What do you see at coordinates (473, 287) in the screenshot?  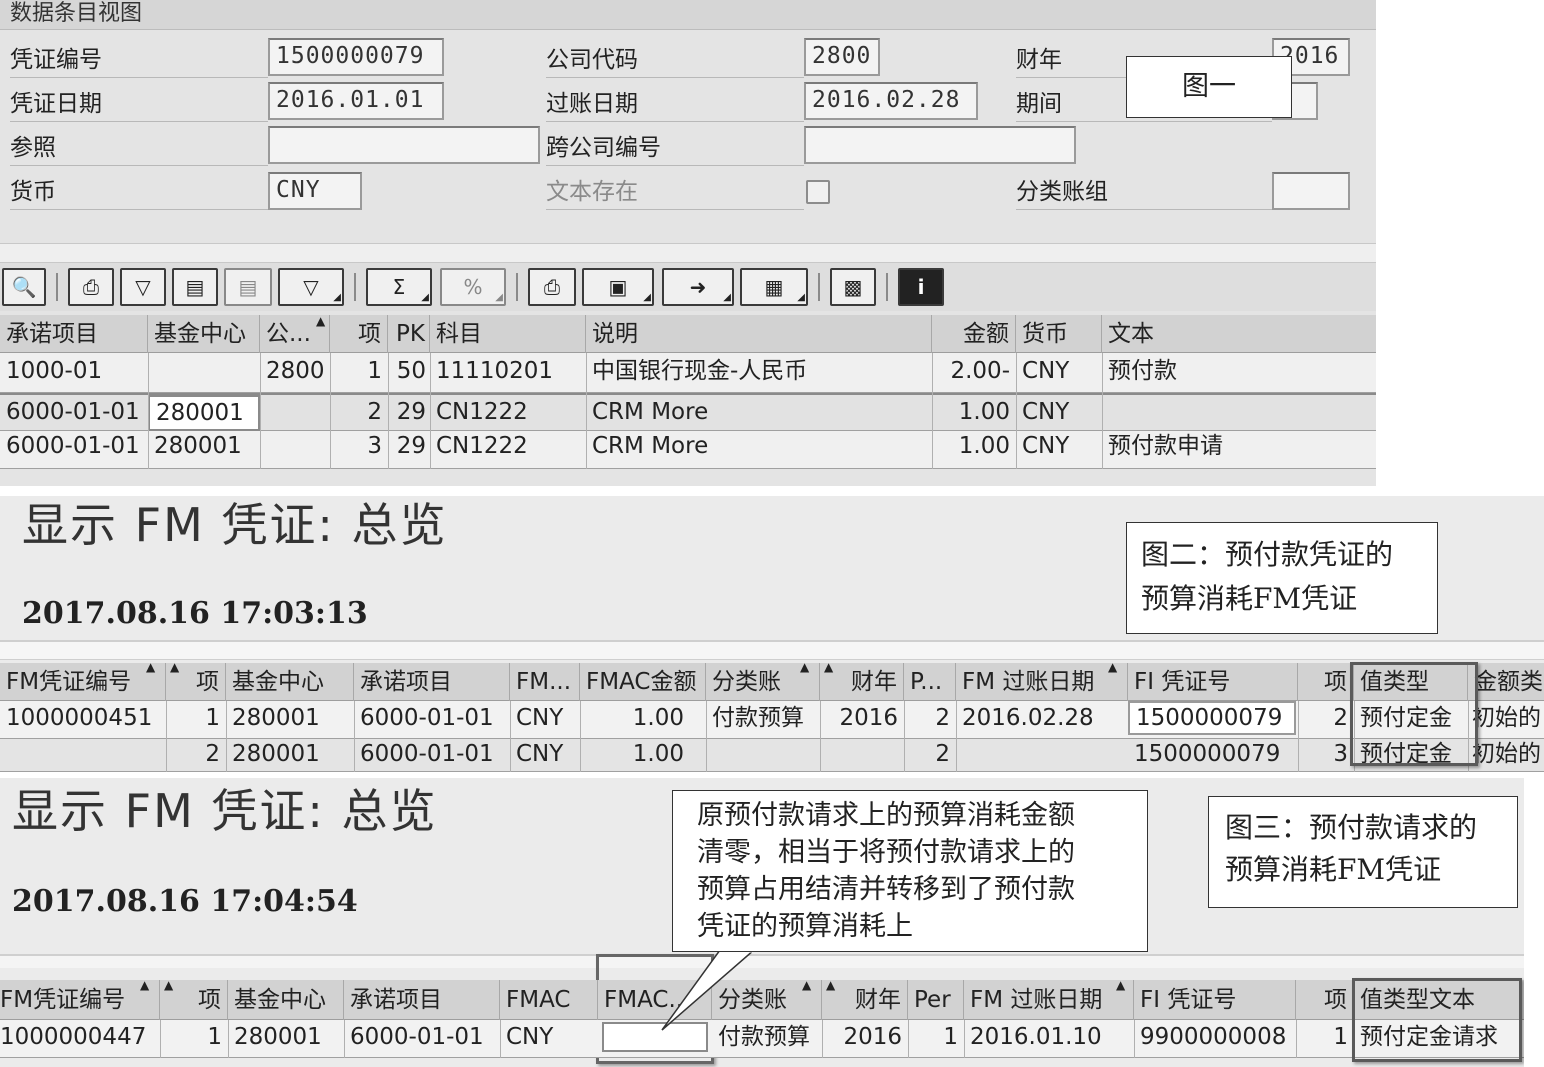 I see `subtotal-icon: % ◢` at bounding box center [473, 287].